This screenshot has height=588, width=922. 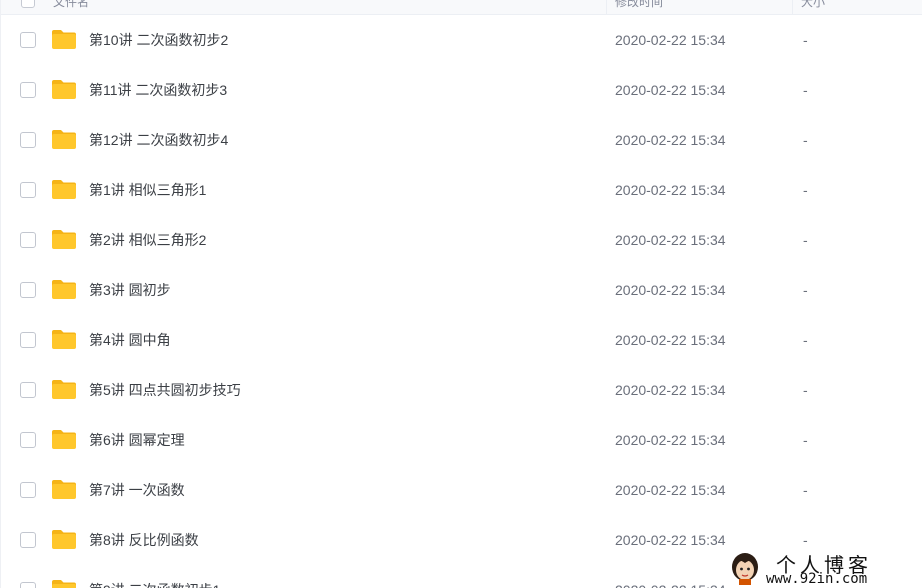 I want to click on file-row: 第10讲 二次函数初步2 2020-02-22 15:34 -, so click(x=461, y=40).